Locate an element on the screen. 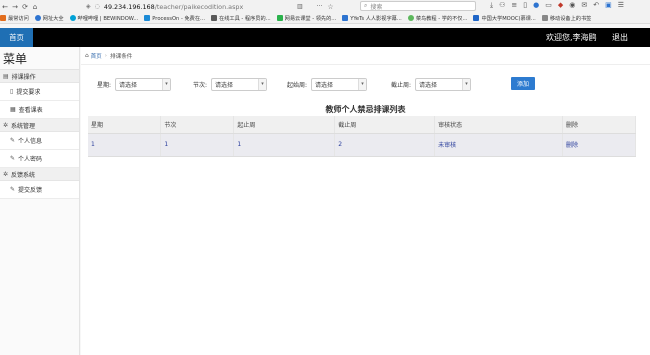  bookmark-item: 最常访问 is located at coordinates (14, 18).